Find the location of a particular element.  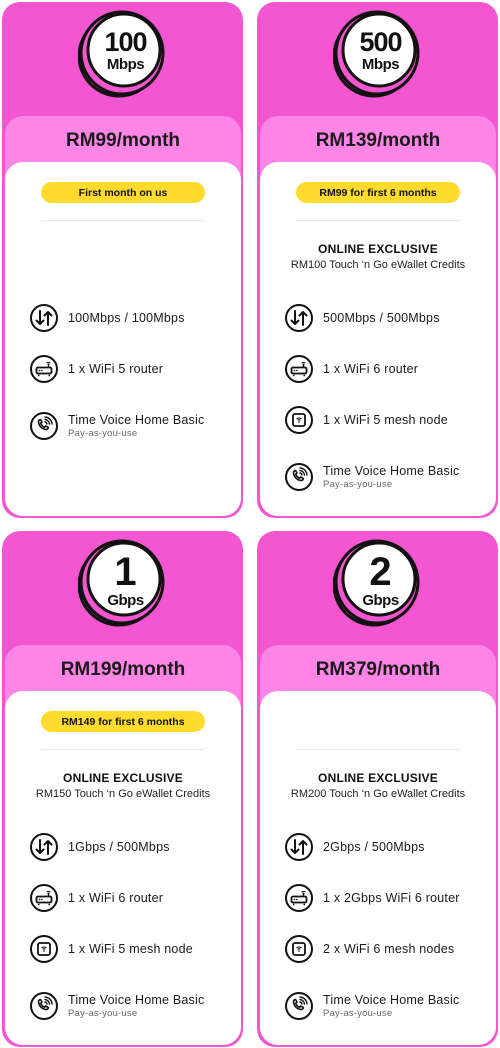

feature-item: 100Mbps / 100Mbps is located at coordinates (131, 318).